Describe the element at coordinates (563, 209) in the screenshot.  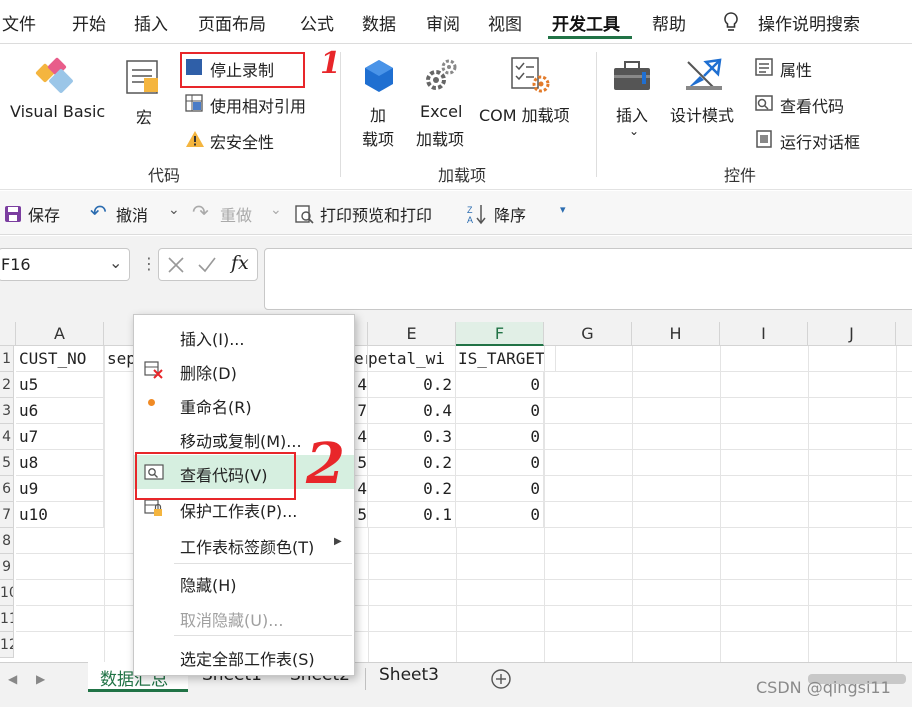
I see `customize-qat-icon: ▾` at that location.